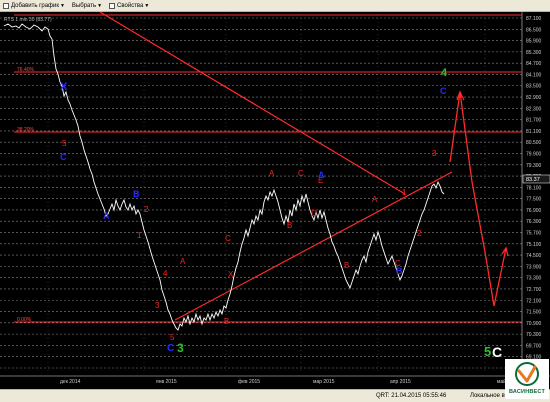 Image resolution: width=550 pixels, height=402 pixels. Describe the element at coordinates (534, 211) in the screenshot. I see `y-tick-label: 76.900` at that location.